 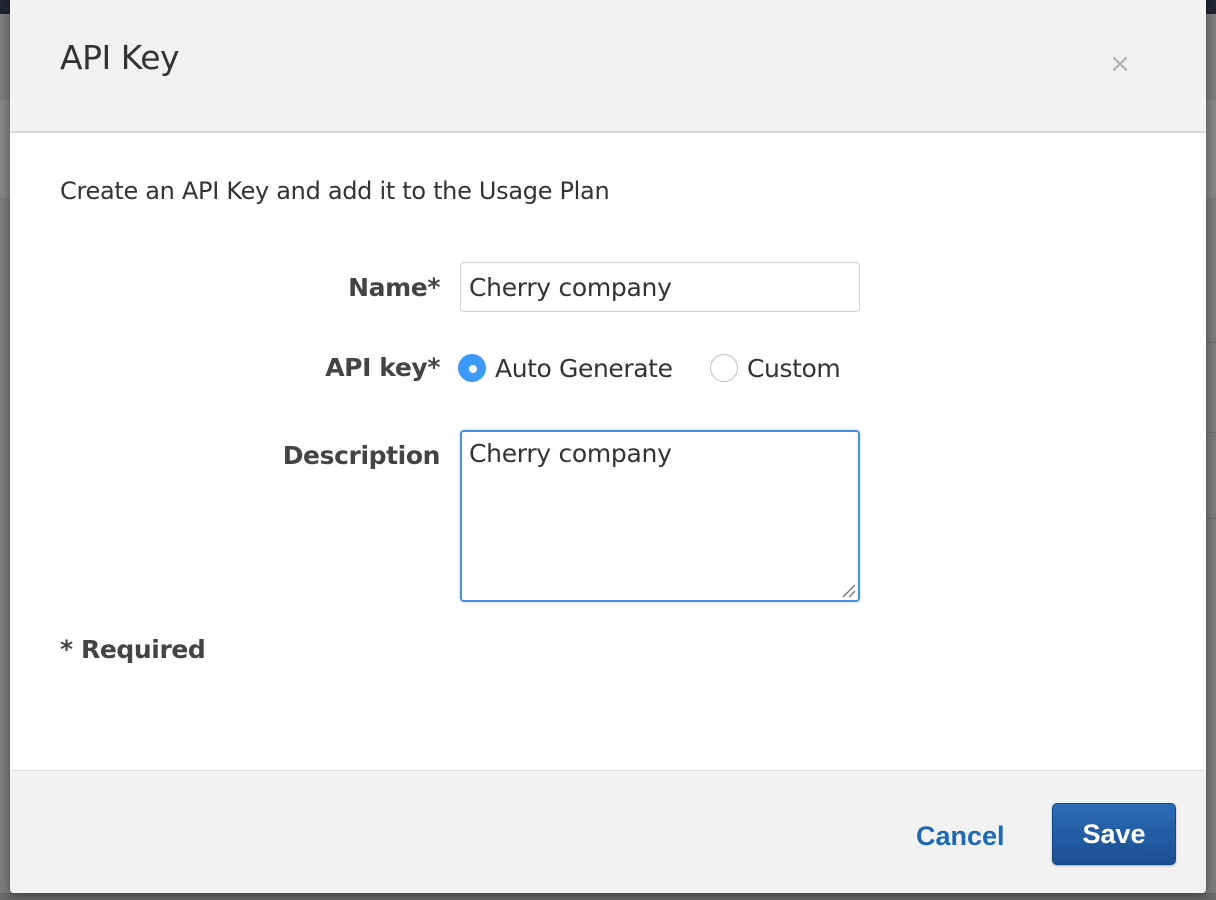 What do you see at coordinates (361, 455) in the screenshot?
I see `description-label: Description` at bounding box center [361, 455].